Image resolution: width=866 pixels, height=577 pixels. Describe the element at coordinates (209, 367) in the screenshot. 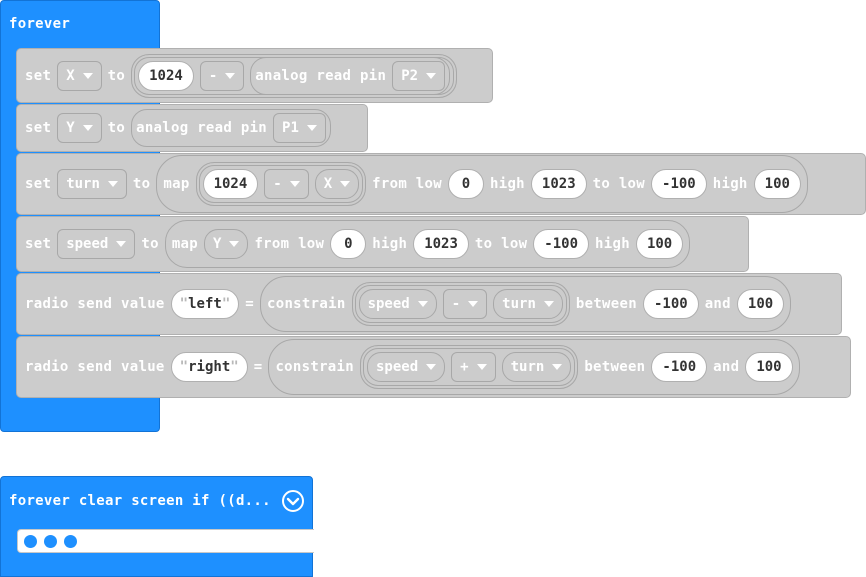

I see `string-slot-right: " right "` at that location.